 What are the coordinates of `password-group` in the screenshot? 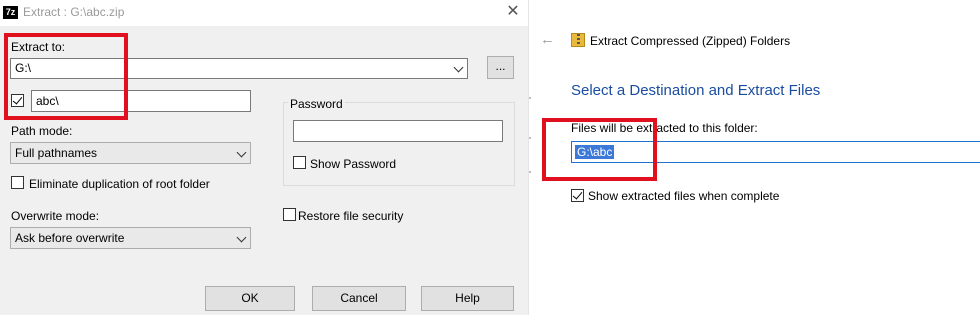 It's located at (399, 144).